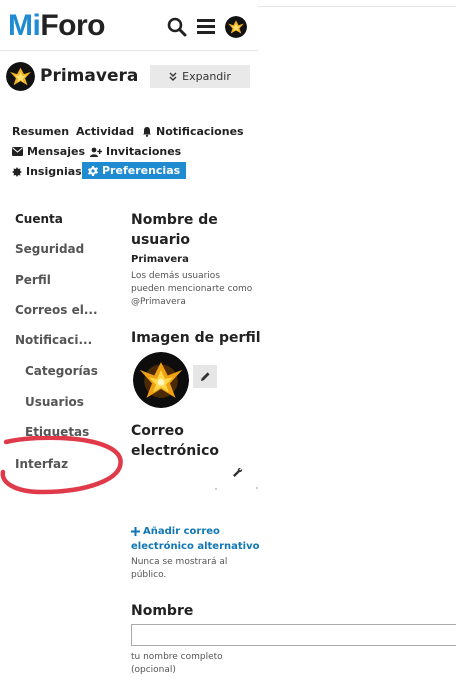 The height and width of the screenshot is (700, 456). I want to click on sidebar-item-categorias: Categorías, so click(61, 371).